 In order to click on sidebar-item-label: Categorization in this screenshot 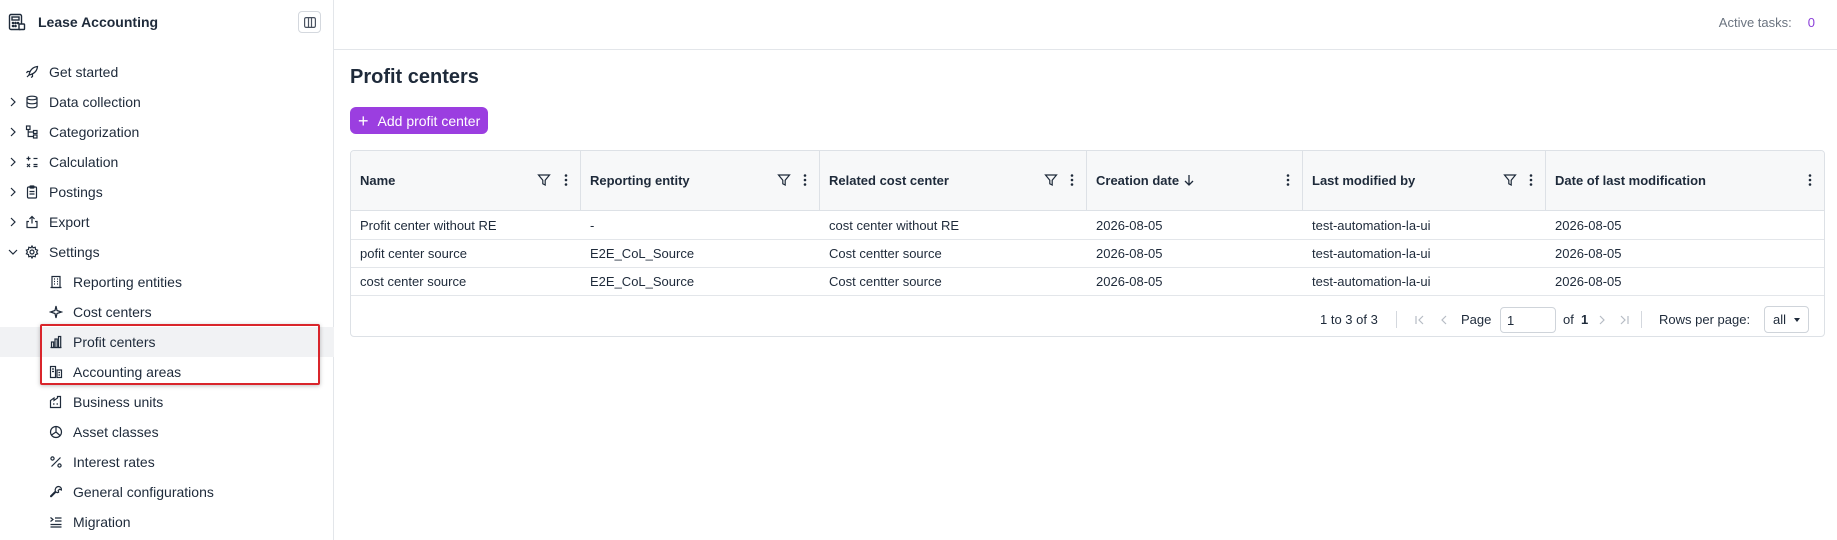, I will do `click(94, 132)`.